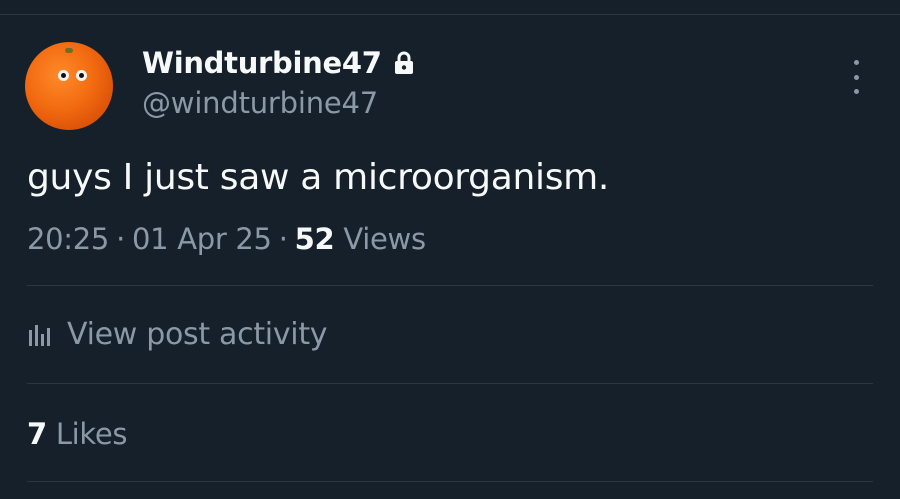 Image resolution: width=900 pixels, height=499 pixels. What do you see at coordinates (202, 239) in the screenshot?
I see `post-date: 01 Apr 25` at bounding box center [202, 239].